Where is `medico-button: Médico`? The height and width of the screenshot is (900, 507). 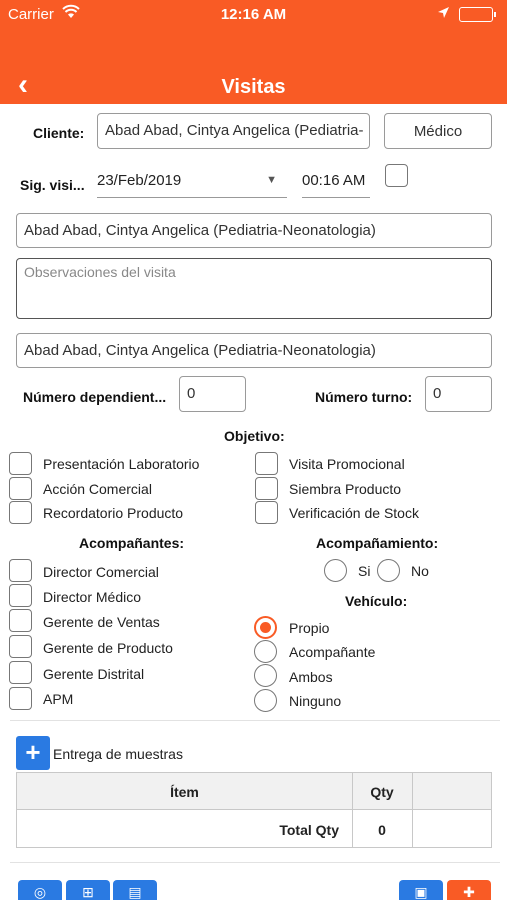
medico-button: Médico is located at coordinates (438, 131).